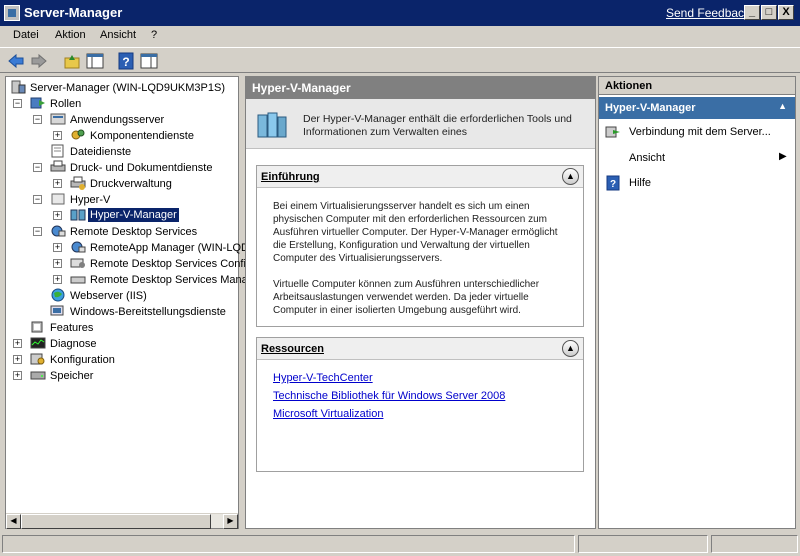  I want to click on globe-icon, so click(58, 295).